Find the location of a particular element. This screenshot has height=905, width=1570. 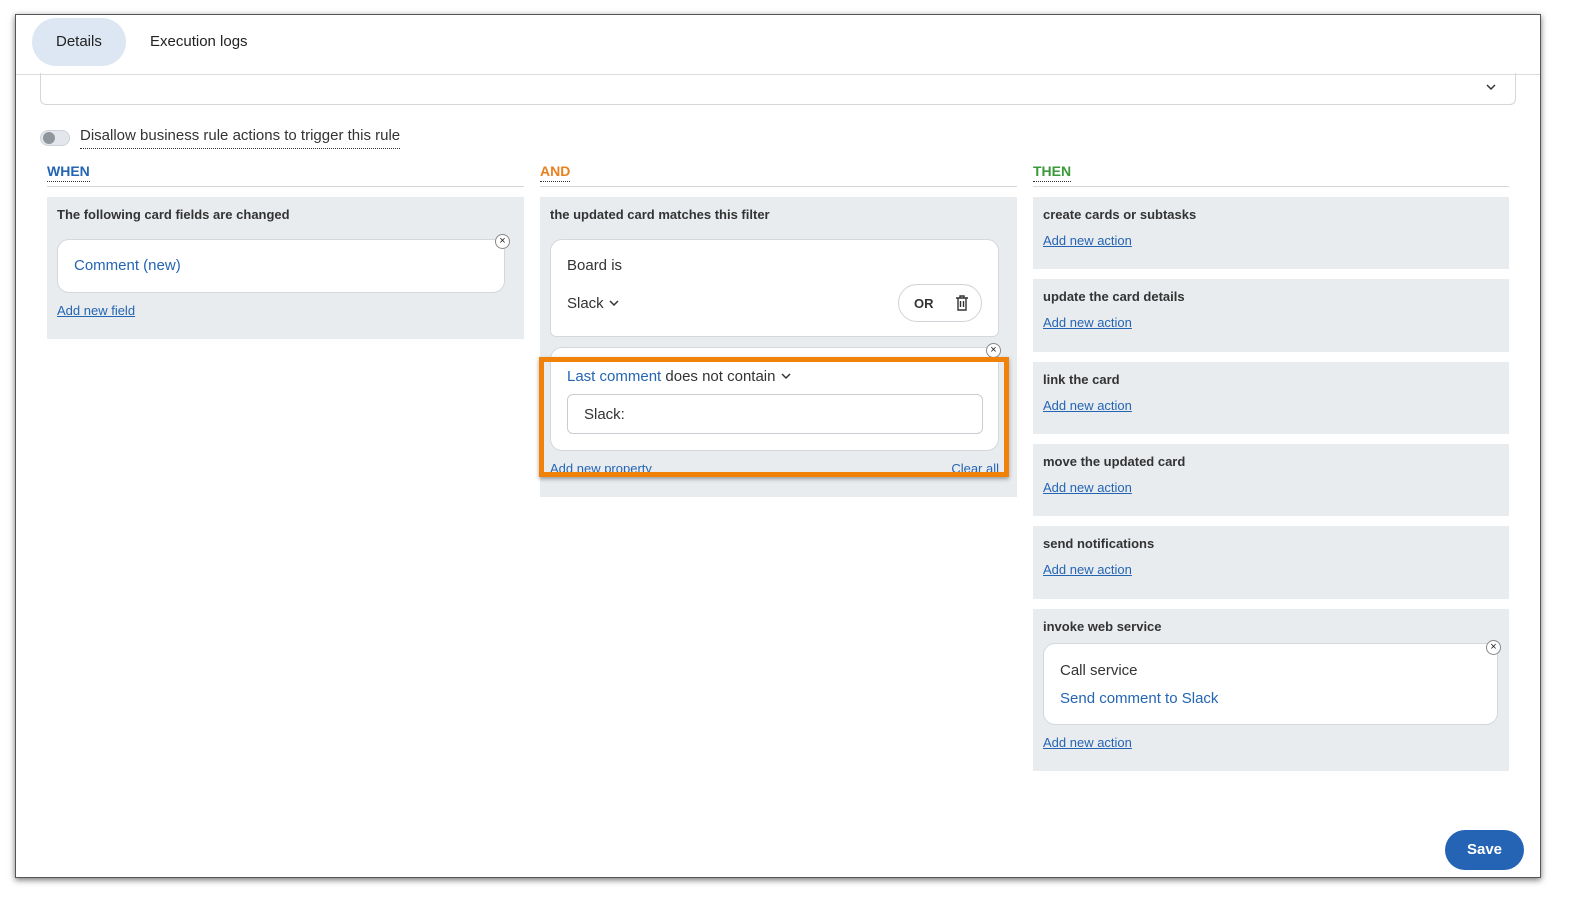

property-operator: does not contain is located at coordinates (720, 376).